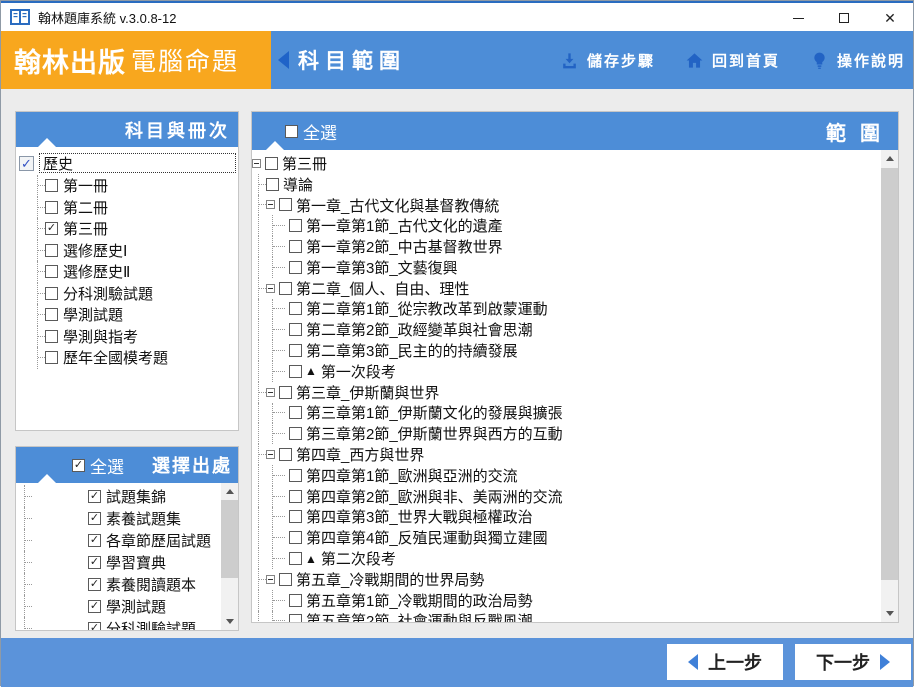  What do you see at coordinates (566, 246) in the screenshot?
I see `scope-tree-row: 第一章第2節_中古基督教世界` at bounding box center [566, 246].